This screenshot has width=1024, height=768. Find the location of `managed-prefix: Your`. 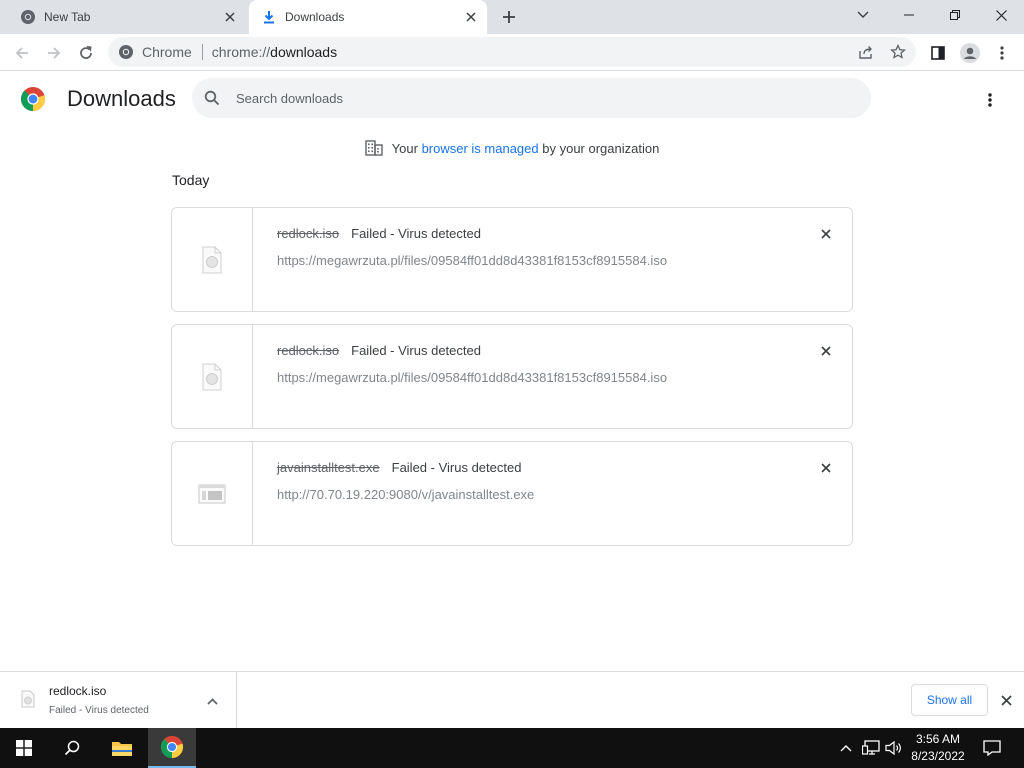

managed-prefix: Your is located at coordinates (404, 148).